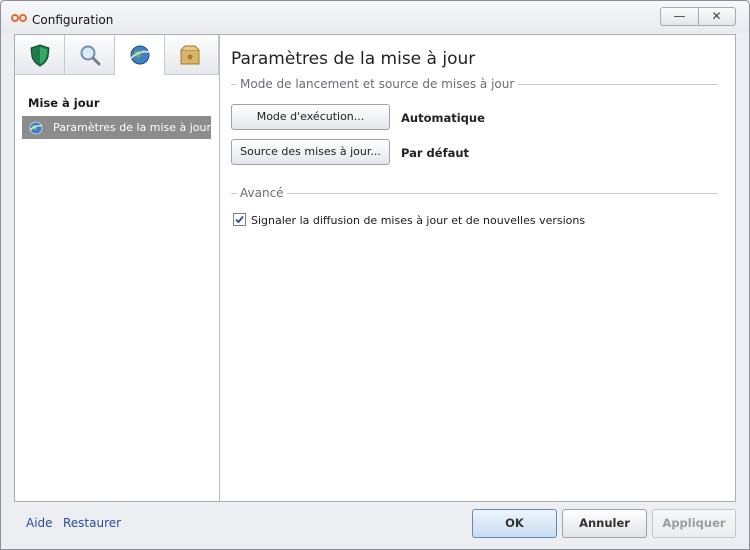 The height and width of the screenshot is (550, 750). I want to click on restore-link: Restaurer, so click(92, 523).